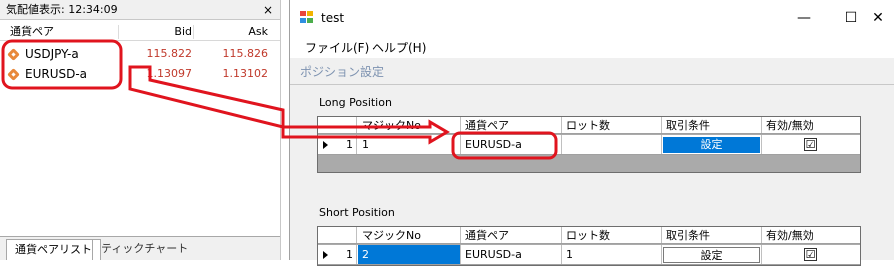  I want to click on ask-column-header: Ask, so click(232, 32).